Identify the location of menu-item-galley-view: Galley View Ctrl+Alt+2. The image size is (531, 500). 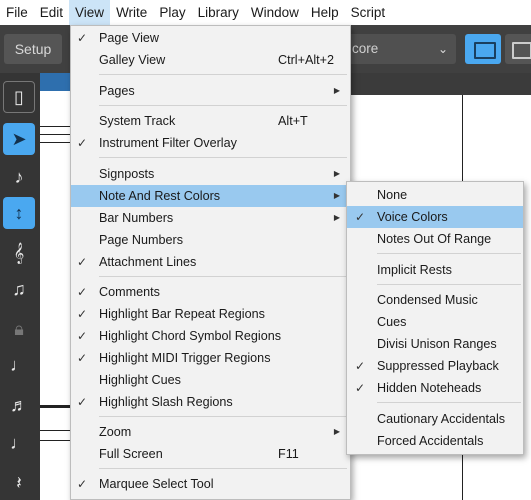
(210, 60).